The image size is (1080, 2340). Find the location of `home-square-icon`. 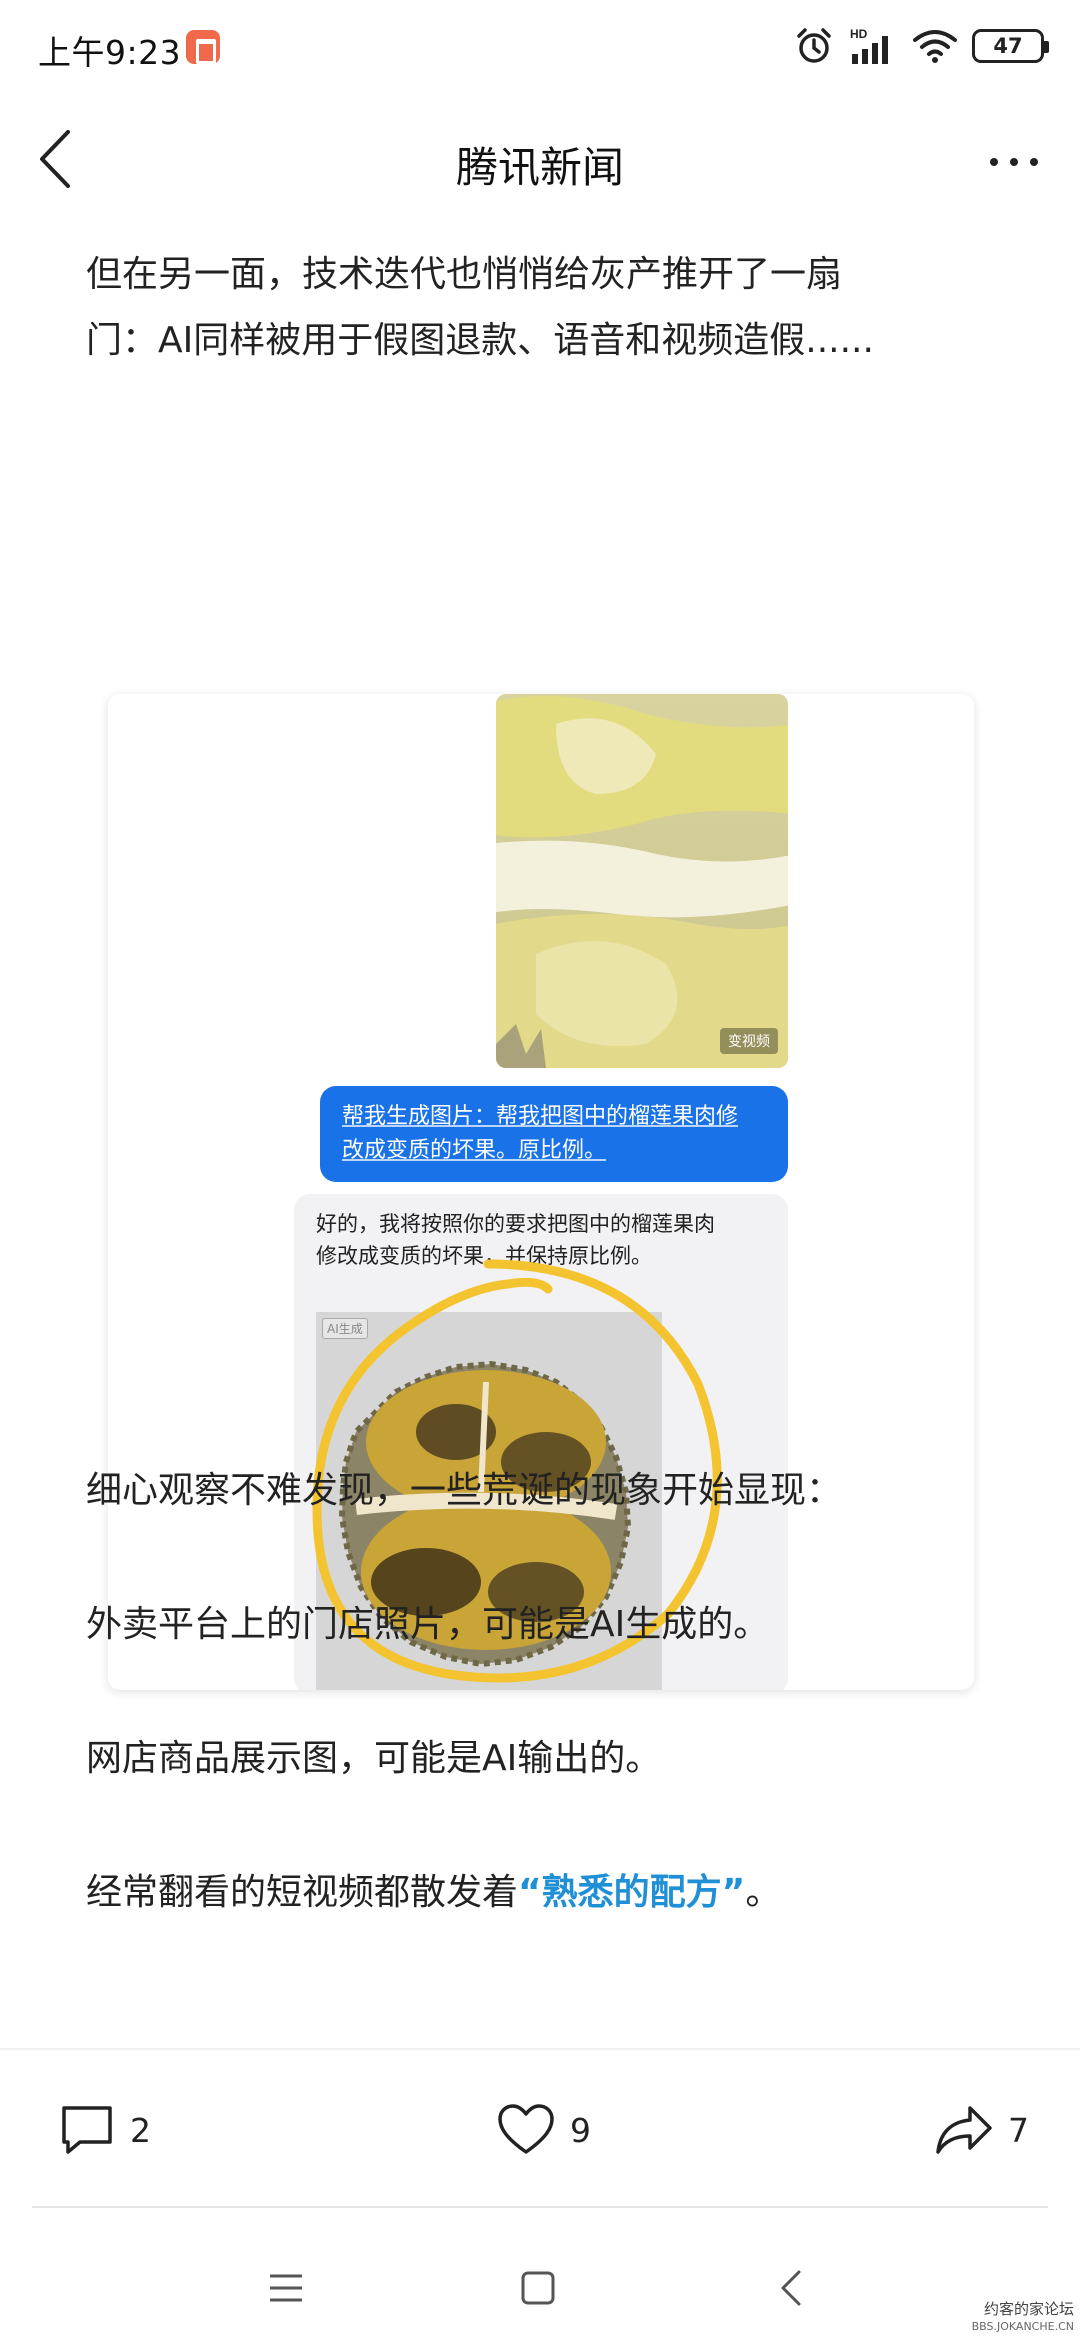

home-square-icon is located at coordinates (538, 2288).